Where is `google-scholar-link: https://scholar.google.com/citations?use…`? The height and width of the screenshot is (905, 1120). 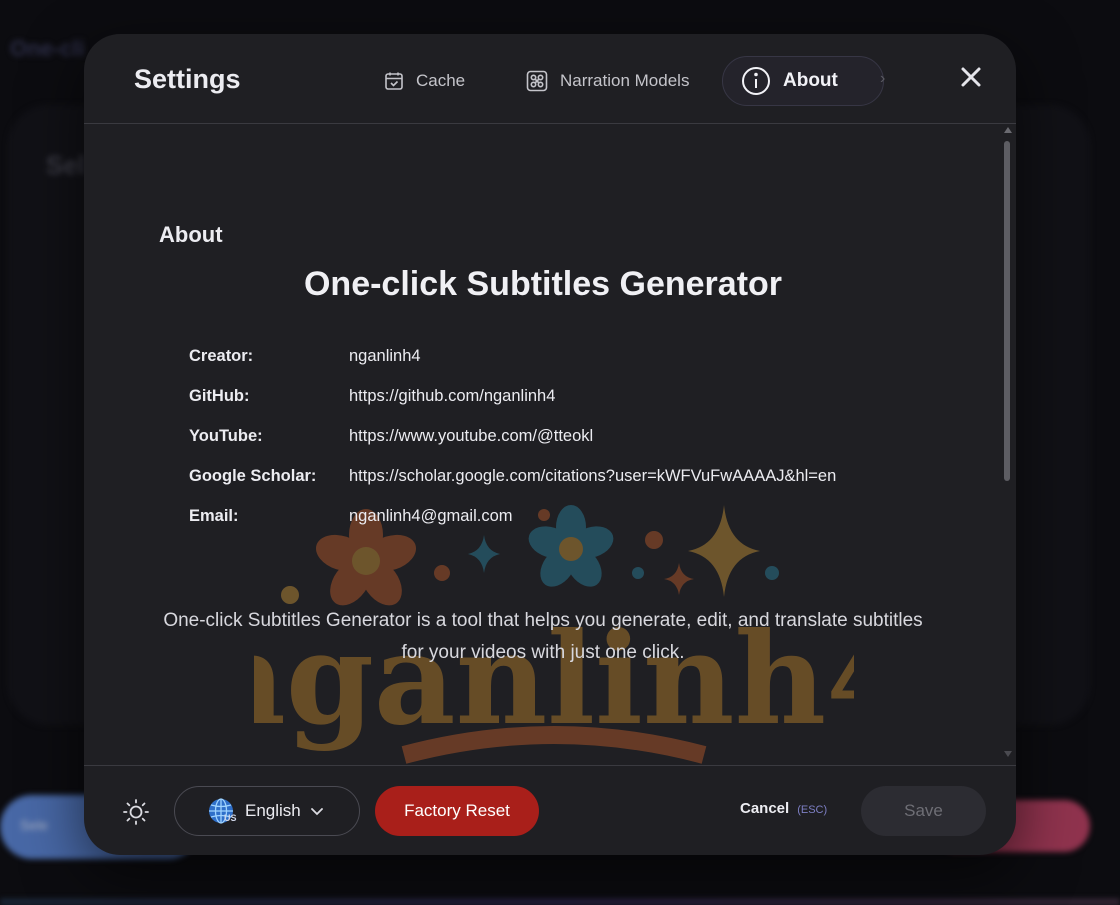
google-scholar-link: https://scholar.google.com/citations?use… is located at coordinates (592, 476).